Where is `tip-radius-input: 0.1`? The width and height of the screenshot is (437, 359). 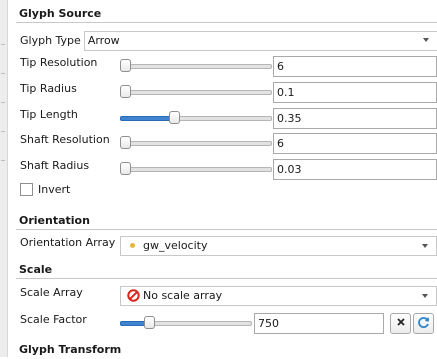 tip-radius-input: 0.1 is located at coordinates (355, 92).